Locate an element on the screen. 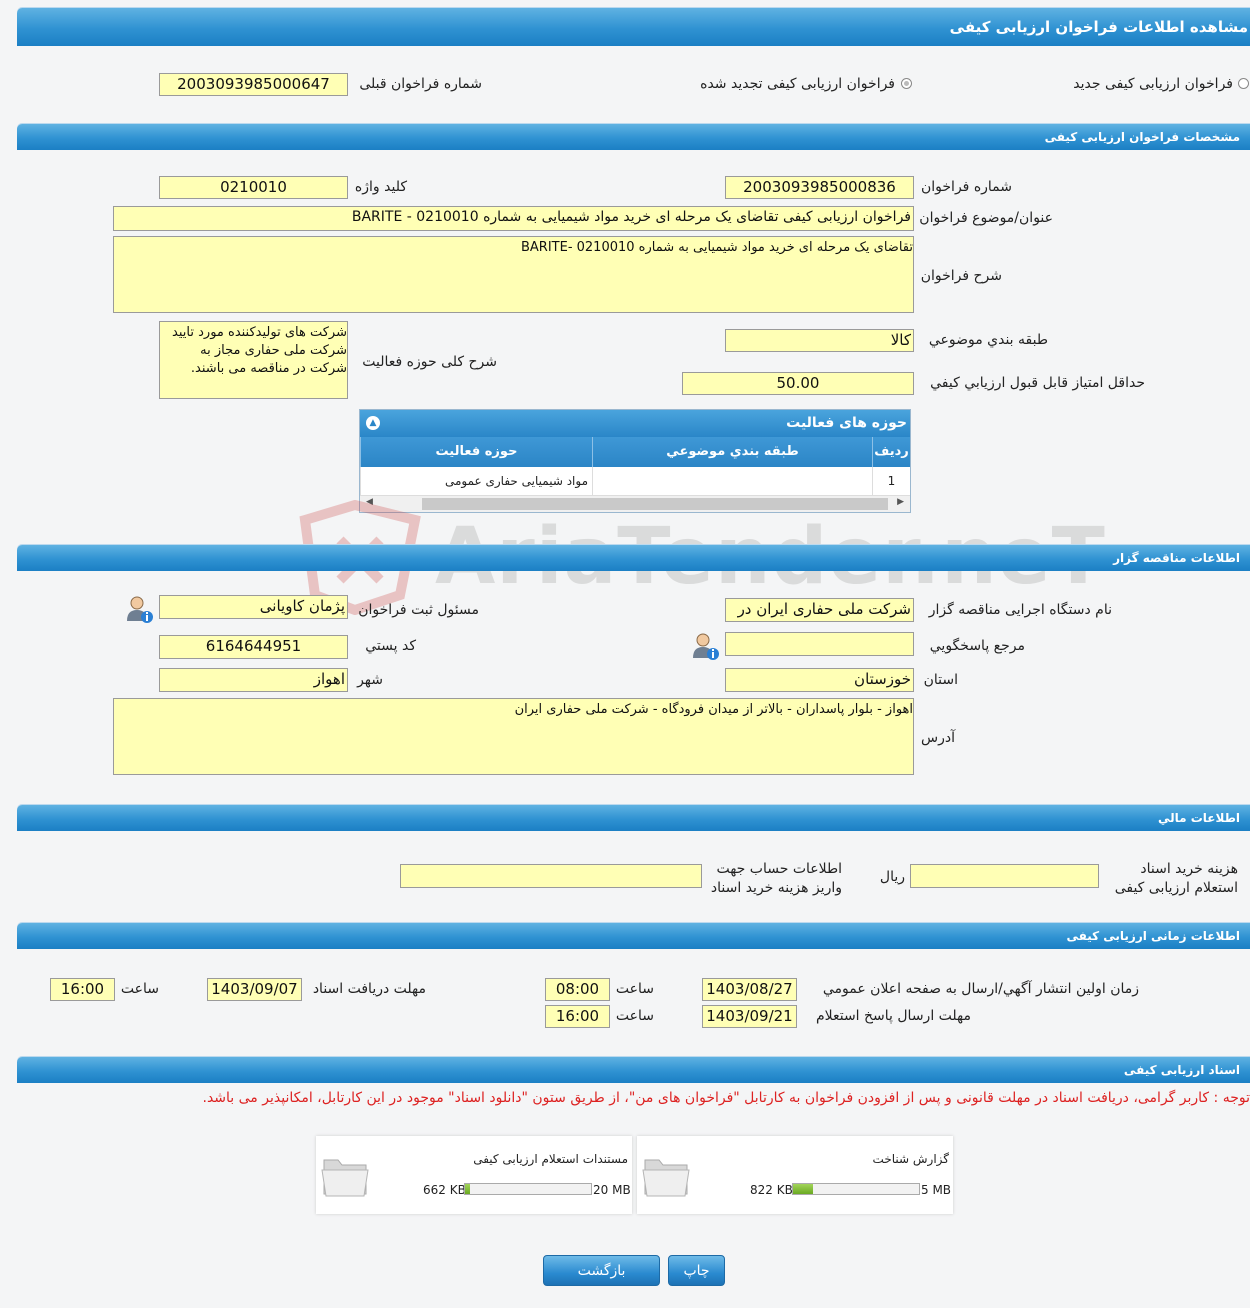 The image size is (1250, 1308). documents-section-header: اسناد ارزیابی کیفی is located at coordinates (633, 1070).